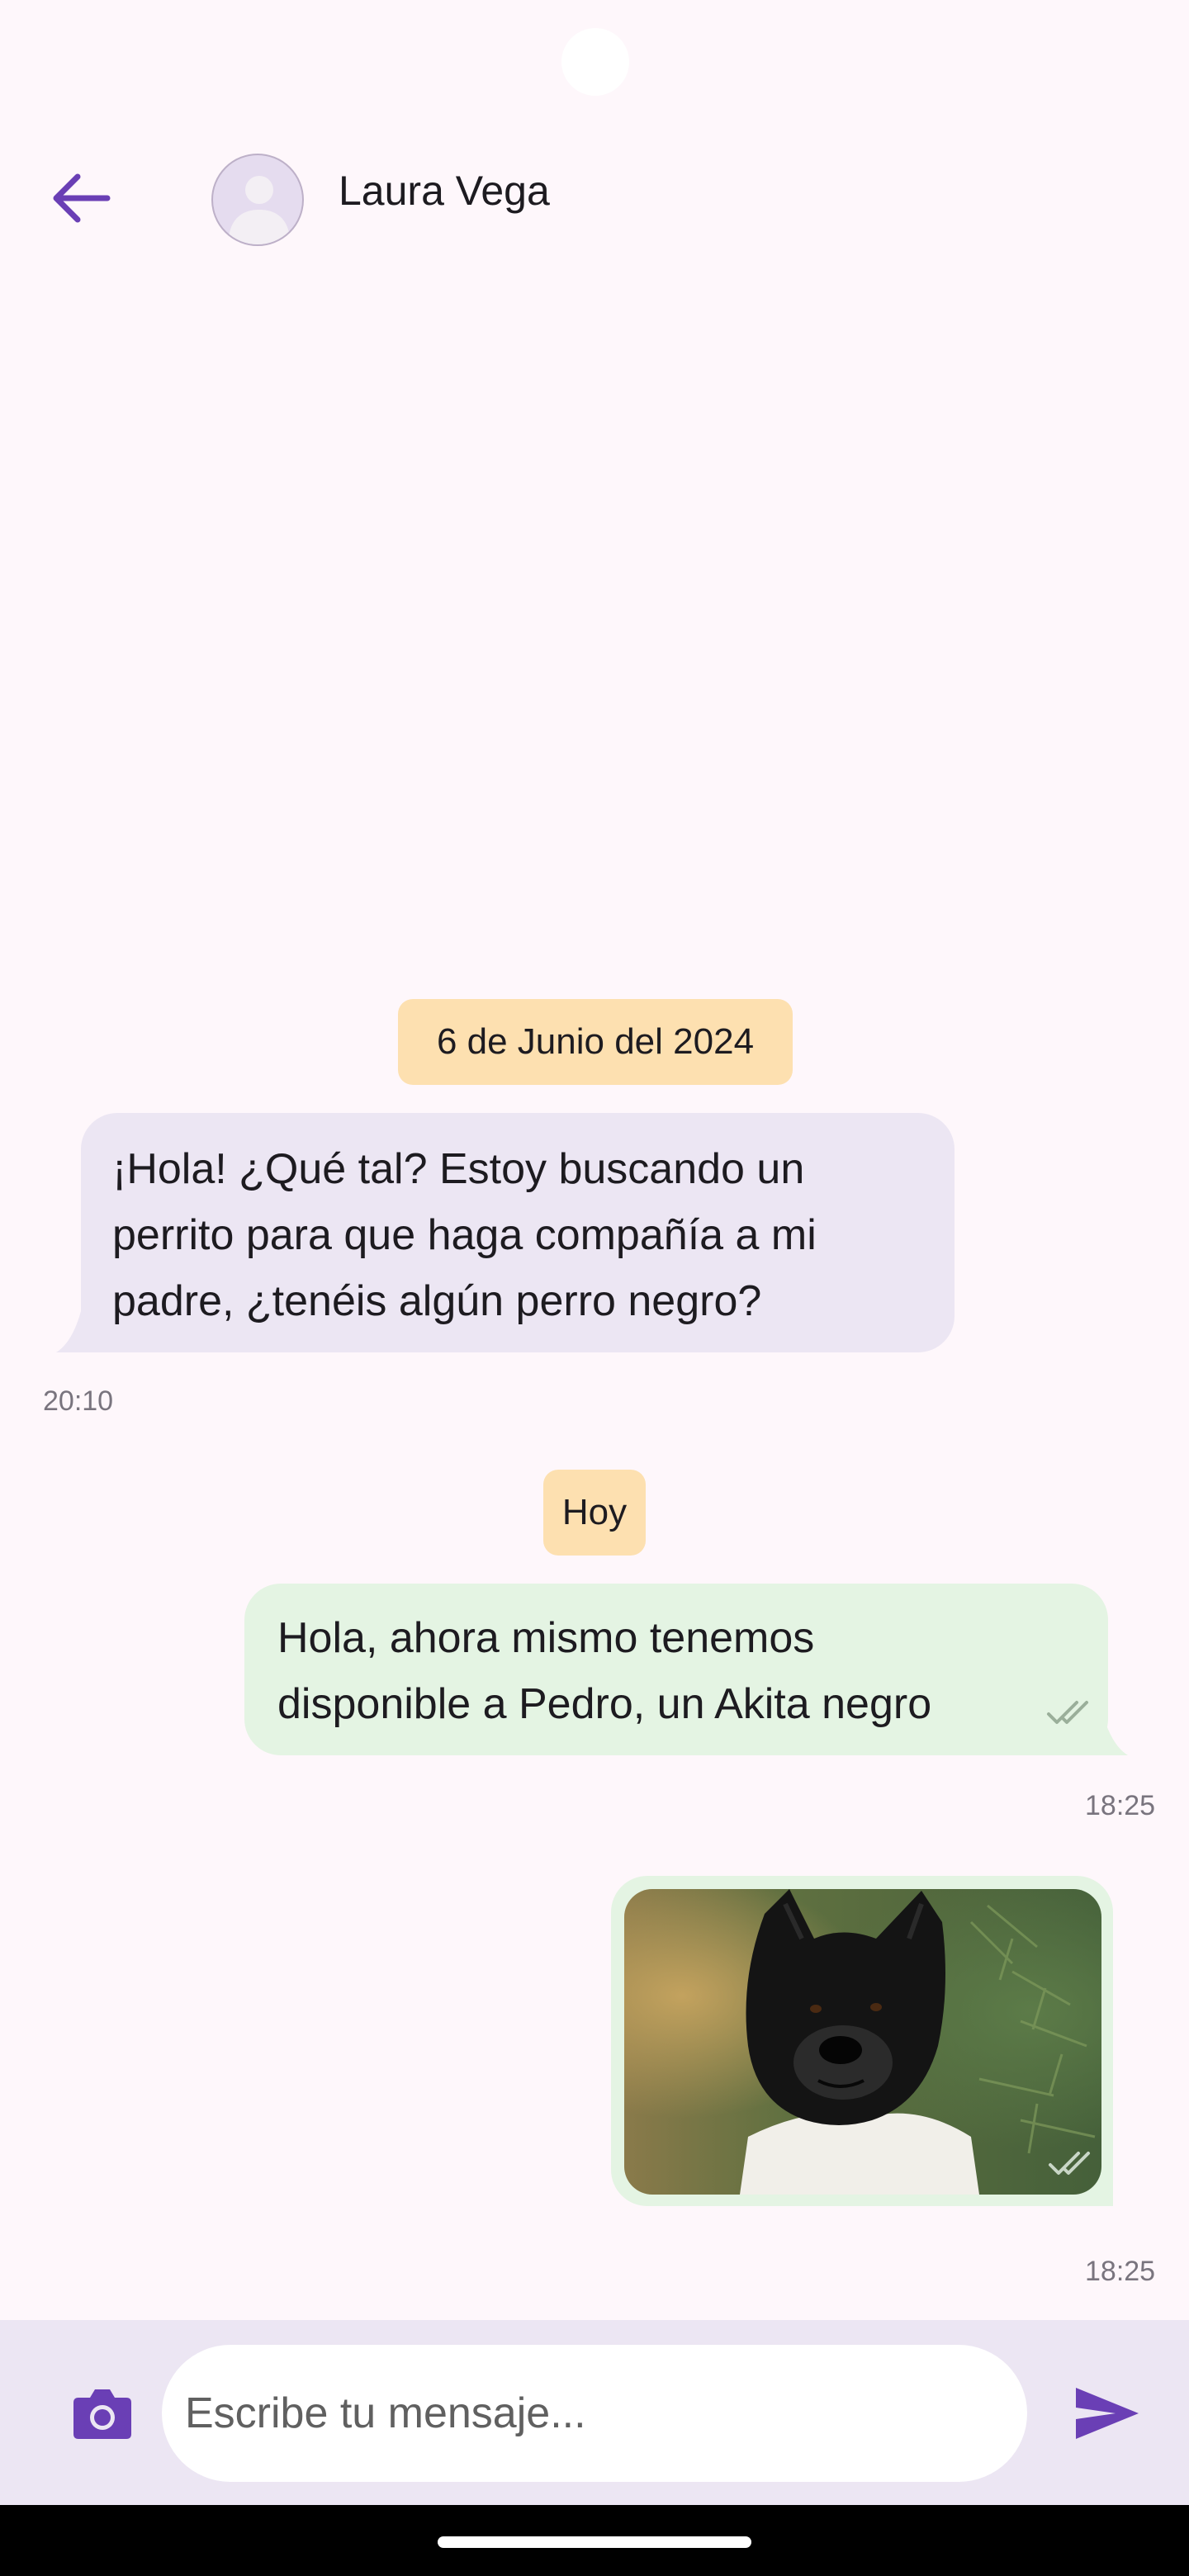 The height and width of the screenshot is (2576, 1189). Describe the element at coordinates (595, 1042) in the screenshot. I see `date-chip: 6 de Junio del 2024` at that location.